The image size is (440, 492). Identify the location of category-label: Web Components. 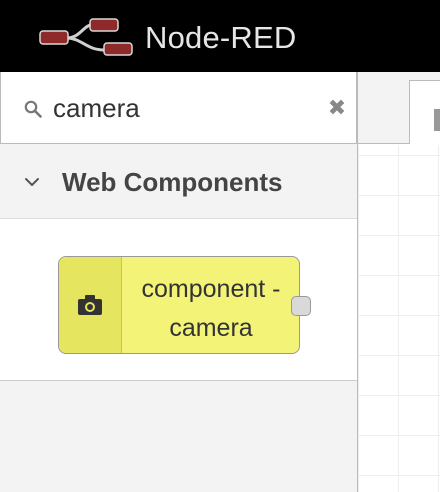
(172, 182).